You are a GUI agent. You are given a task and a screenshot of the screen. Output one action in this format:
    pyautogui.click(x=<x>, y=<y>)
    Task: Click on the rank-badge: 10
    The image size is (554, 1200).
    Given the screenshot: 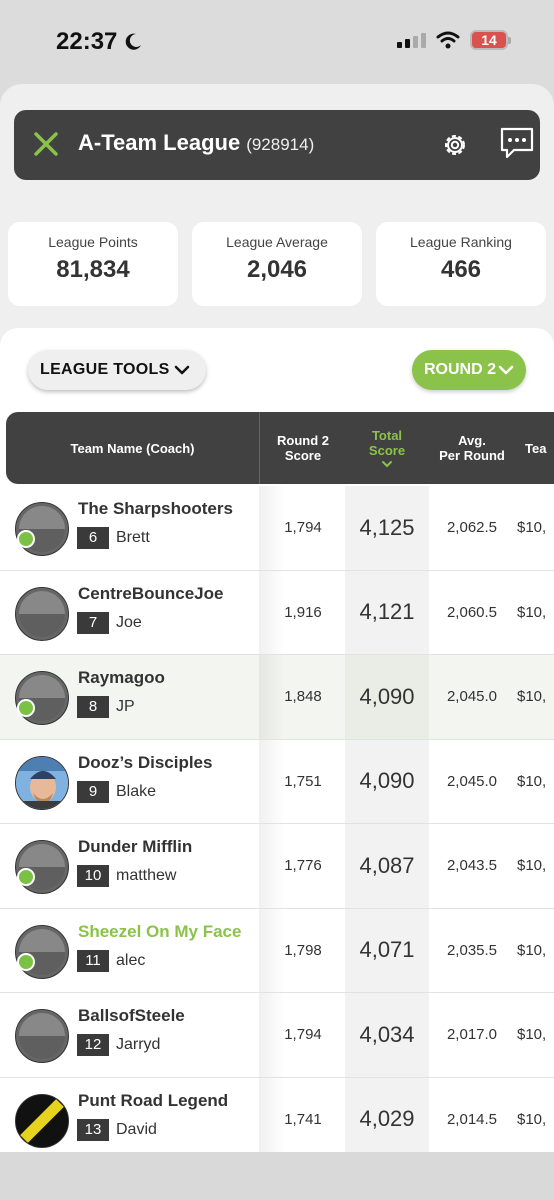 What is the action you would take?
    pyautogui.click(x=93, y=876)
    